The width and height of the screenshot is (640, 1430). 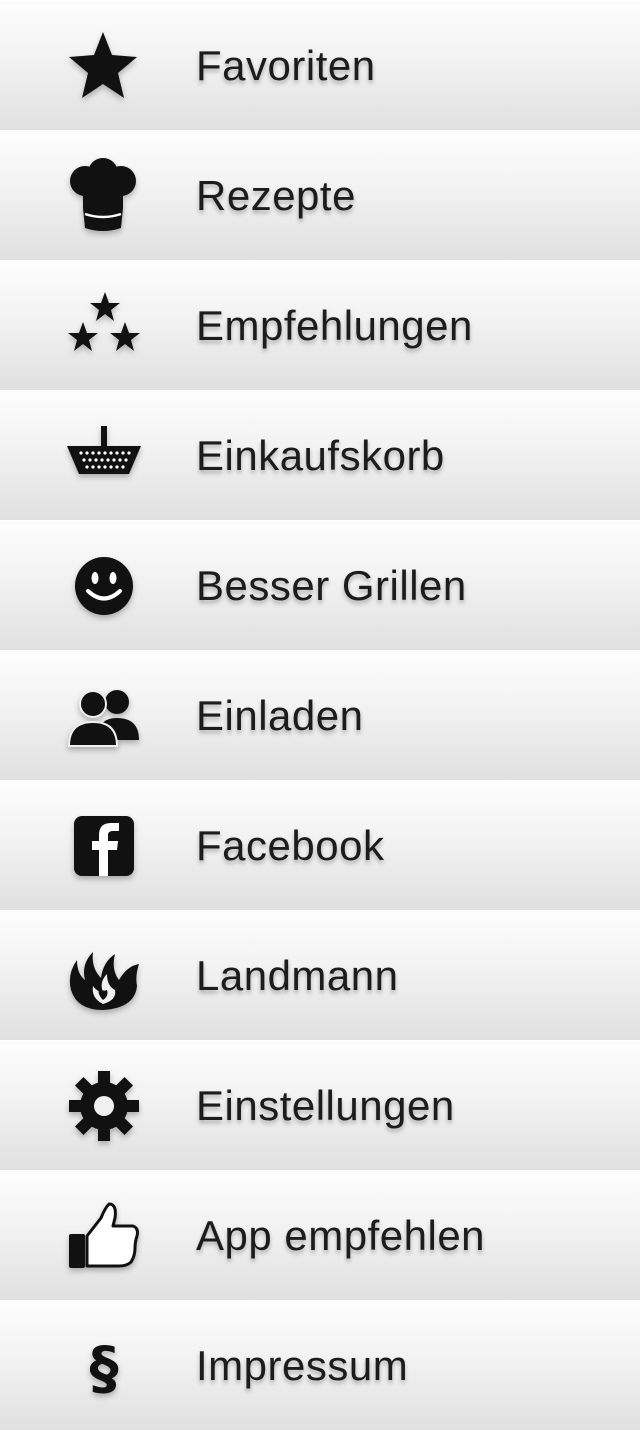 I want to click on menu-item-rezepte: Rezepte, so click(x=320, y=195).